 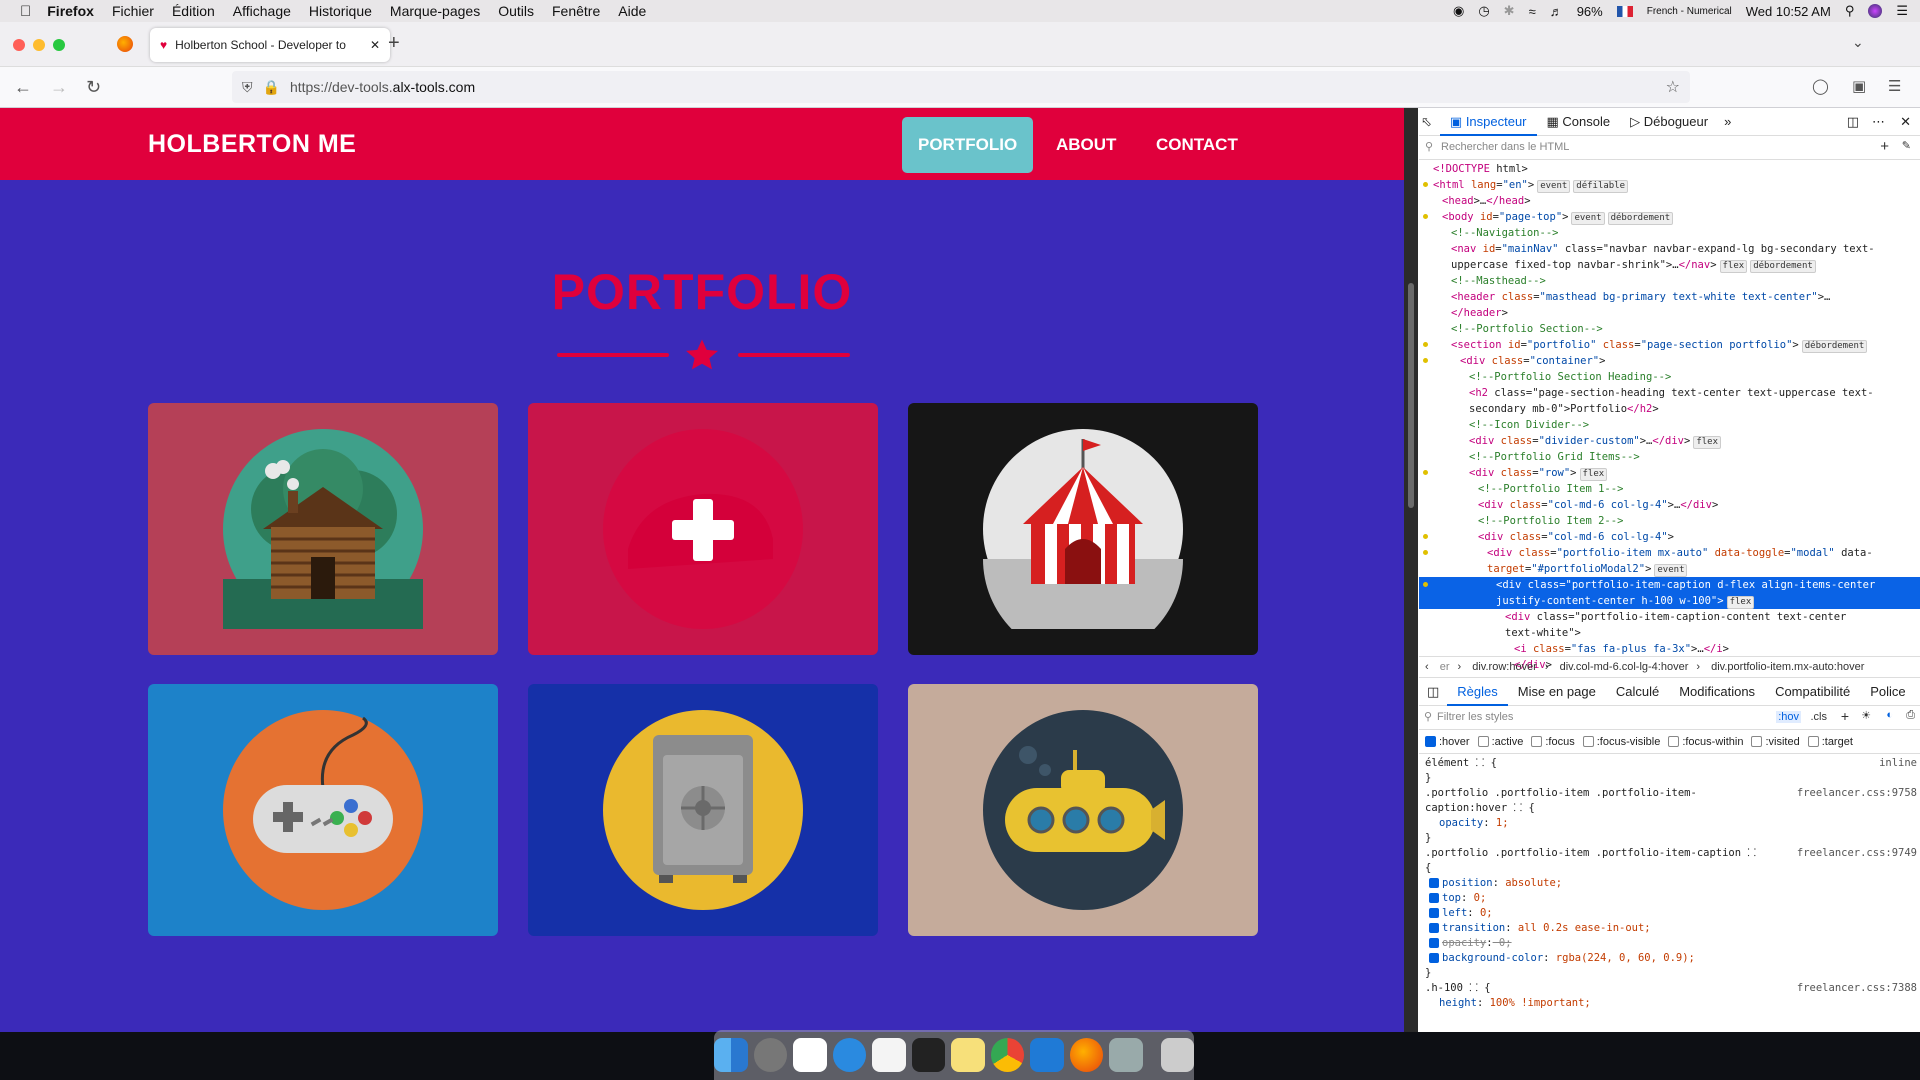 What do you see at coordinates (1669, 718) in the screenshot?
I see `filter-styles-input: ⚲ Filtrer les styles :hov .cls + ☀ ◐ ⎙` at bounding box center [1669, 718].